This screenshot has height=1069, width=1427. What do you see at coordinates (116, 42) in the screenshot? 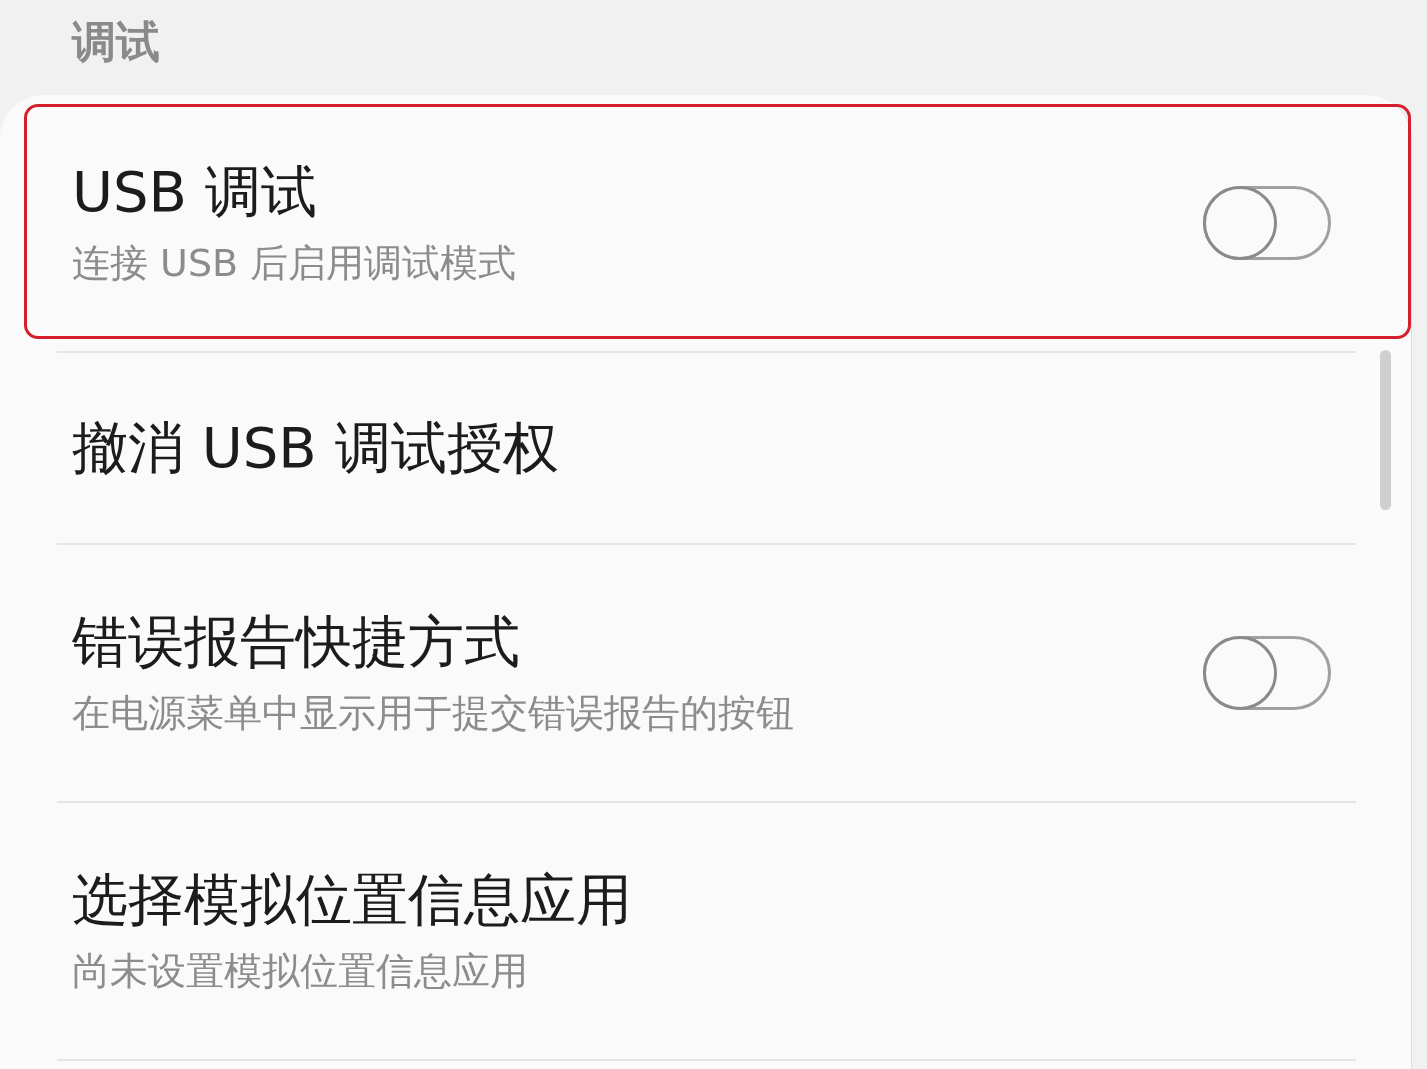
I see `section-title: 调试` at bounding box center [116, 42].